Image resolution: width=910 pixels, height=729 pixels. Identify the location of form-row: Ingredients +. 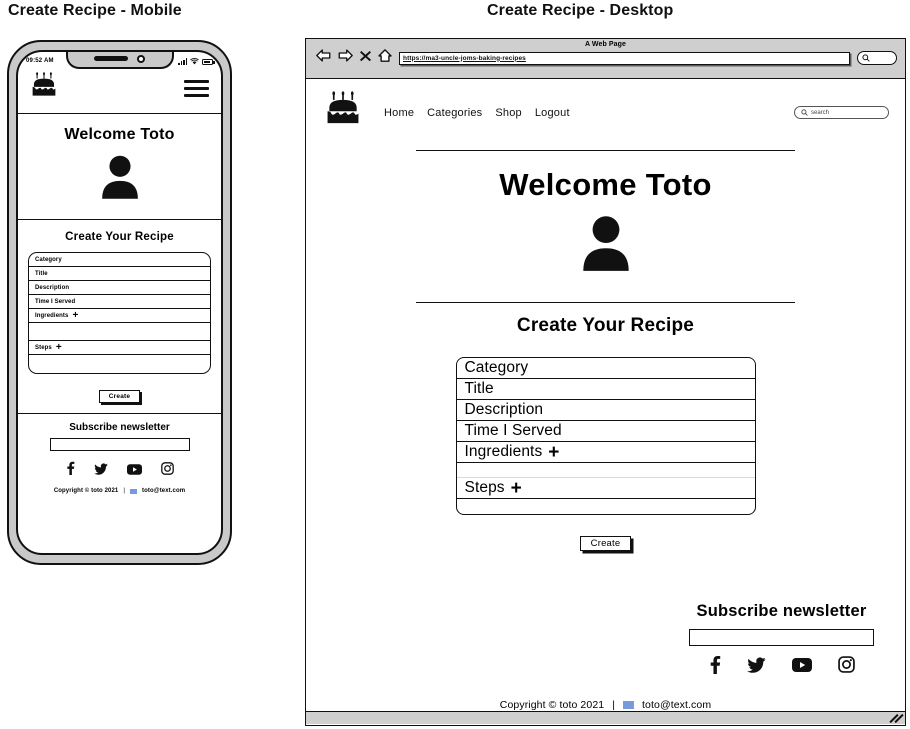
(119, 316).